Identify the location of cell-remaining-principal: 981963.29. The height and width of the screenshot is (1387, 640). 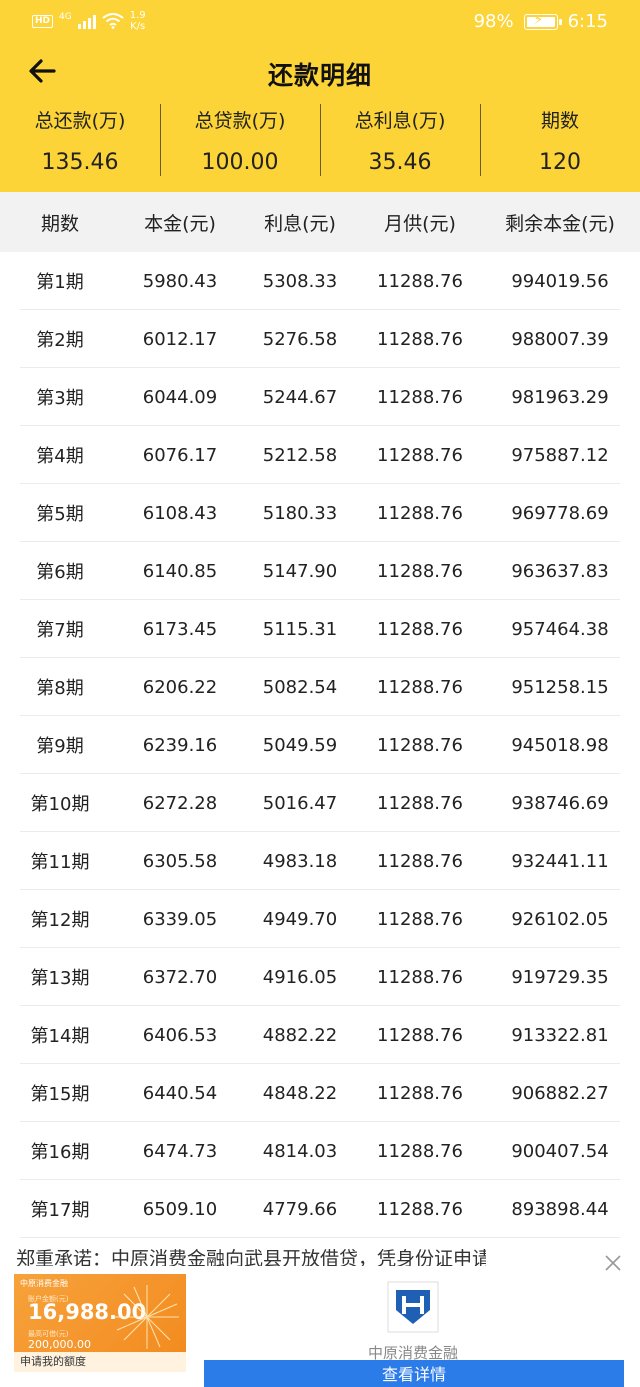
(560, 397).